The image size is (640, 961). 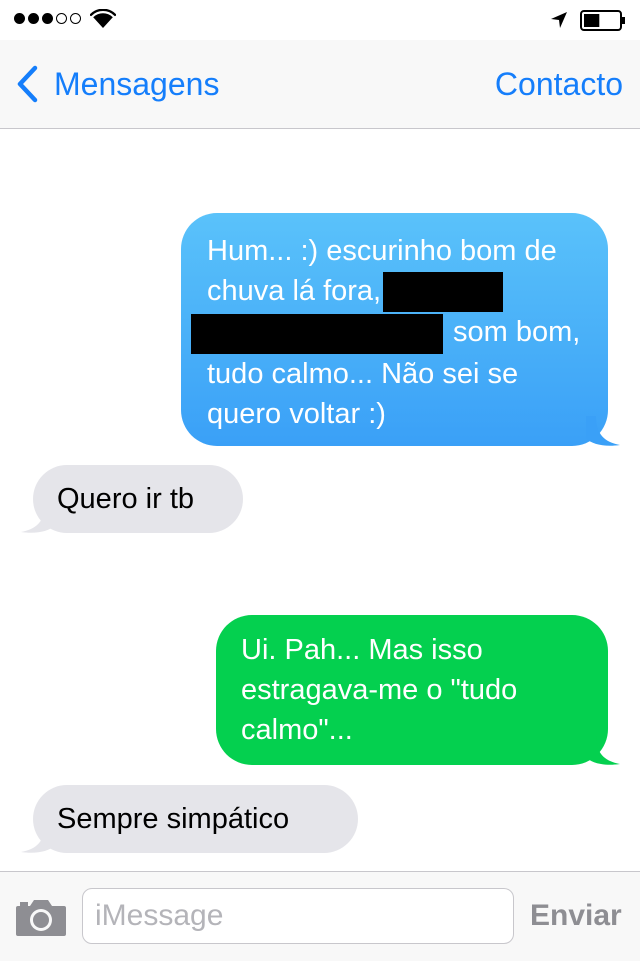 I want to click on back-button-label: Mensagens, so click(x=137, y=84).